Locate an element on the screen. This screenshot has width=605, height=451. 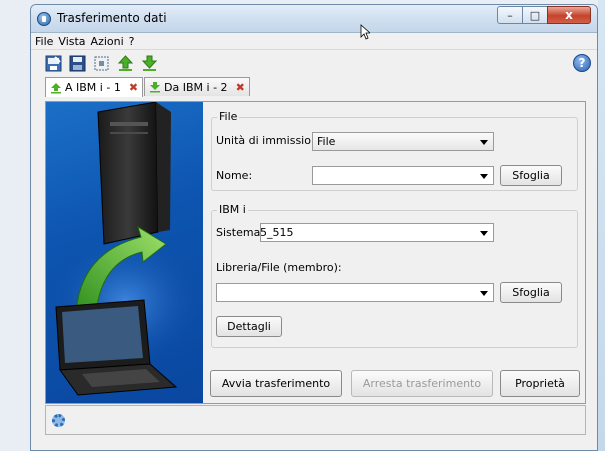
input-device-value: File is located at coordinates (326, 141).